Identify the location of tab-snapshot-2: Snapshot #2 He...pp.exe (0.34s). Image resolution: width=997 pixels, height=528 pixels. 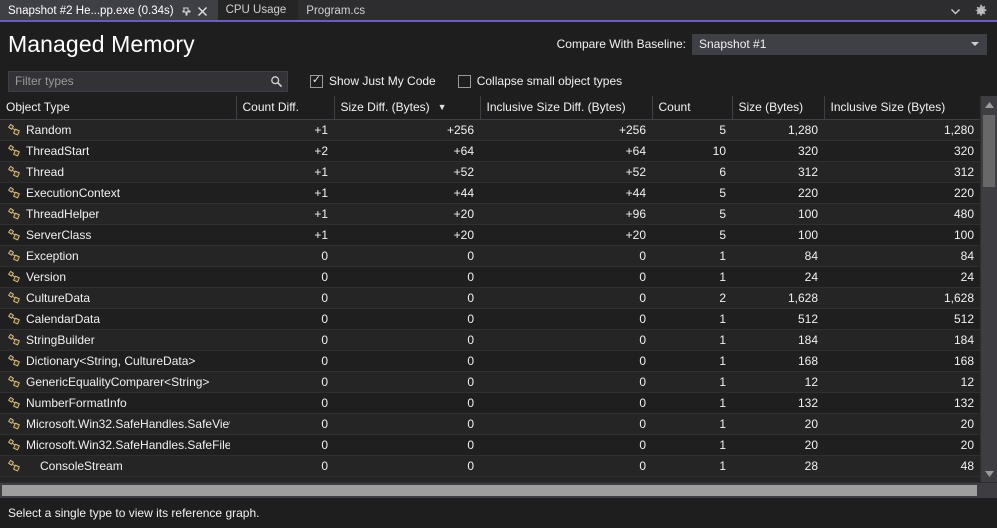
(109, 11).